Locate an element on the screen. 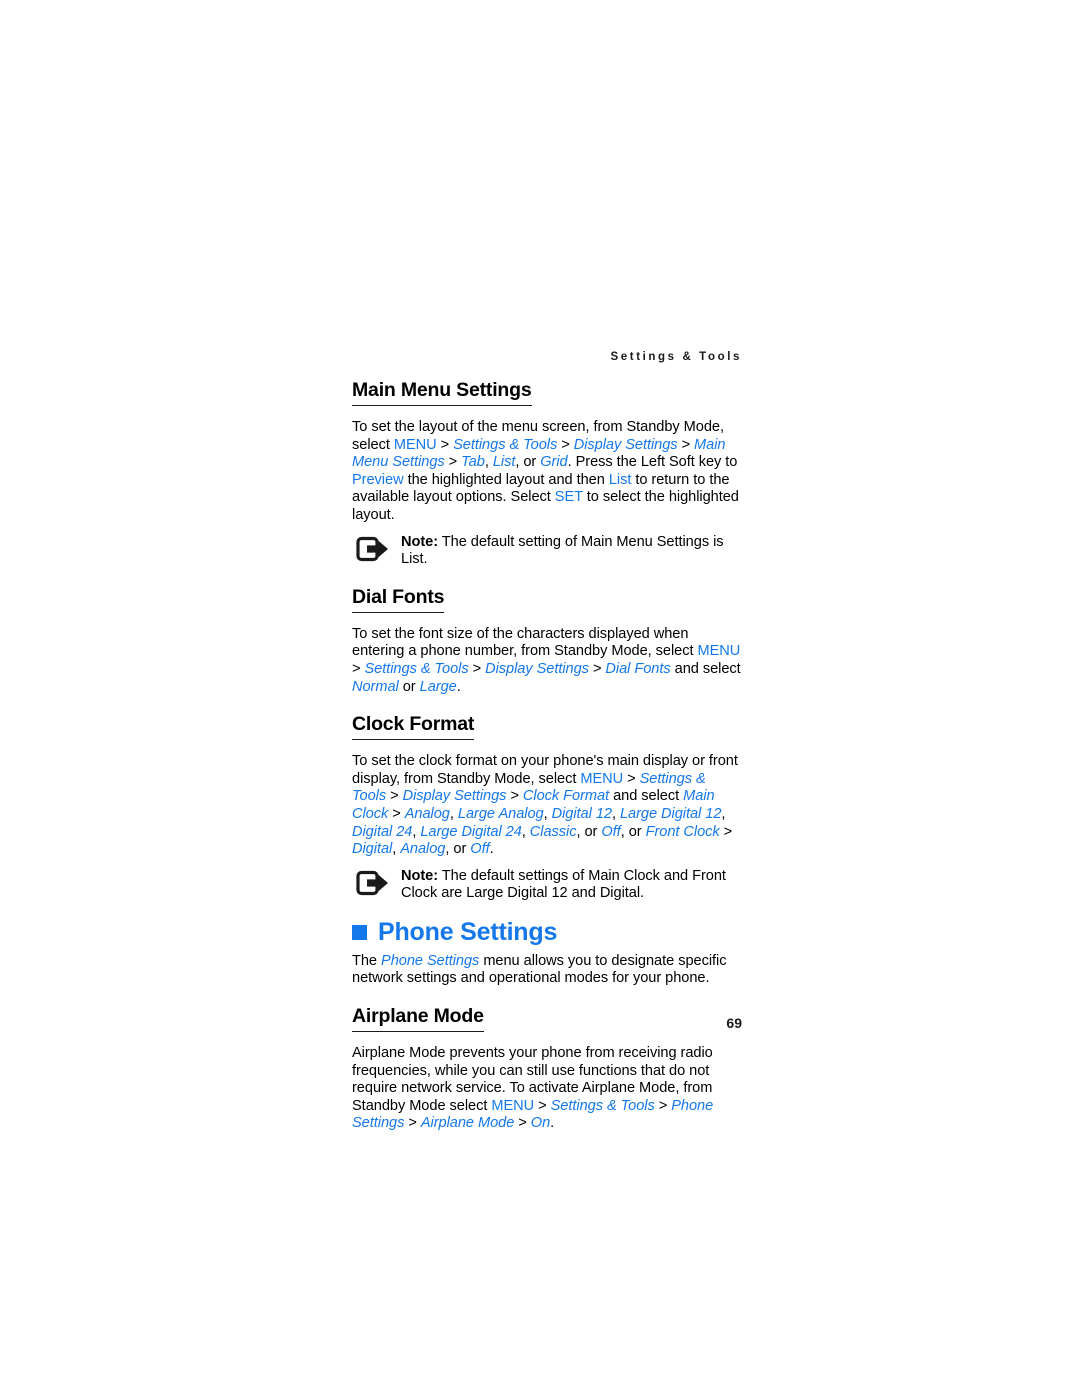  running-header: Settings & Tools is located at coordinates (676, 357).